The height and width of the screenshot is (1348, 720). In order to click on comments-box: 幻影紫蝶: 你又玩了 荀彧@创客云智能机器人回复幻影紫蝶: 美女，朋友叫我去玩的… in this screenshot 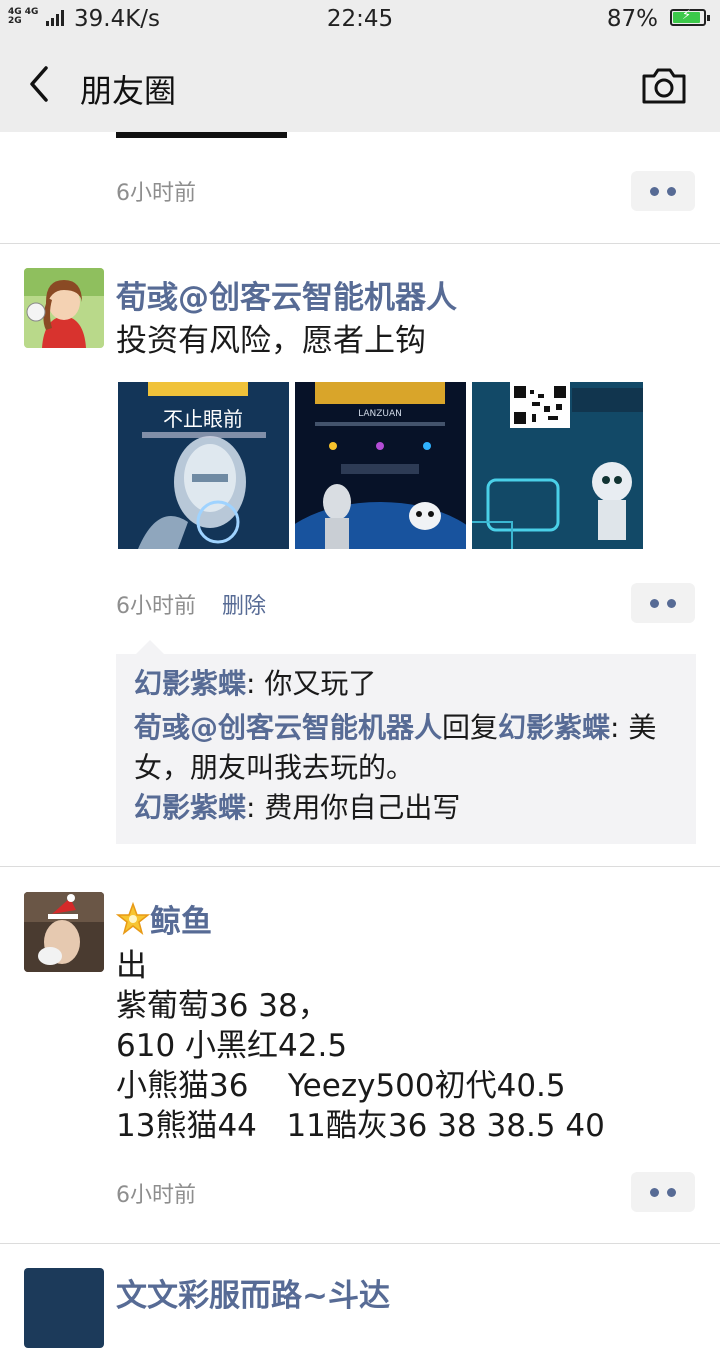, I will do `click(406, 749)`.